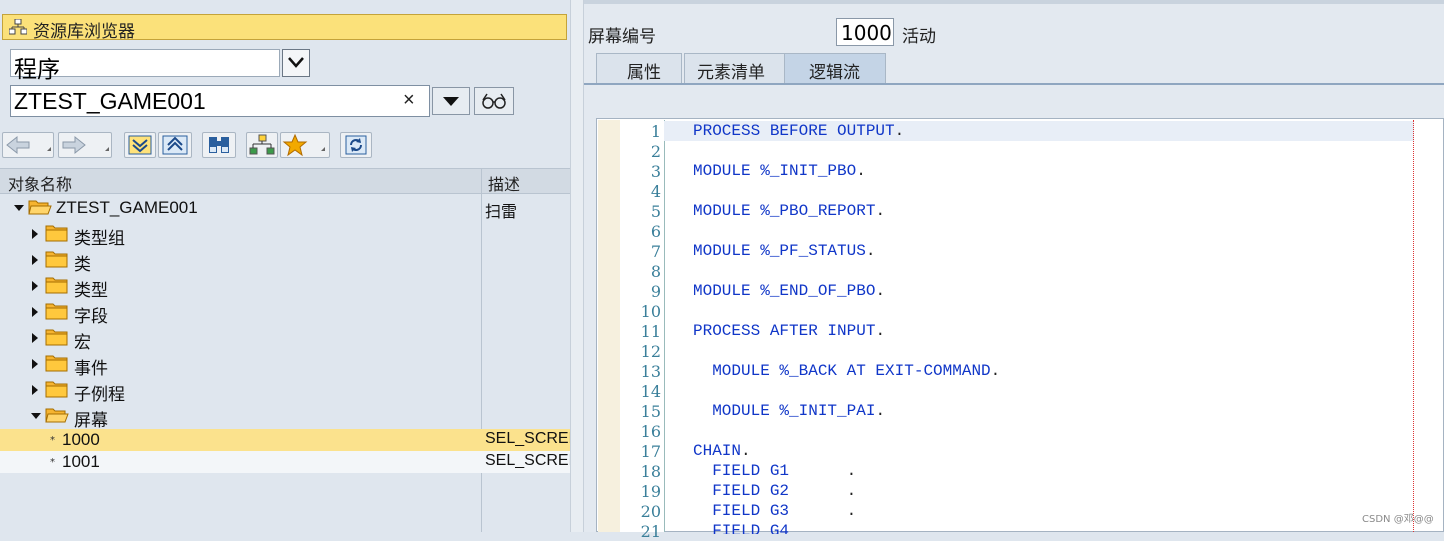 The height and width of the screenshot is (541, 1444). I want to click on column-header-description: 描述, so click(504, 183).